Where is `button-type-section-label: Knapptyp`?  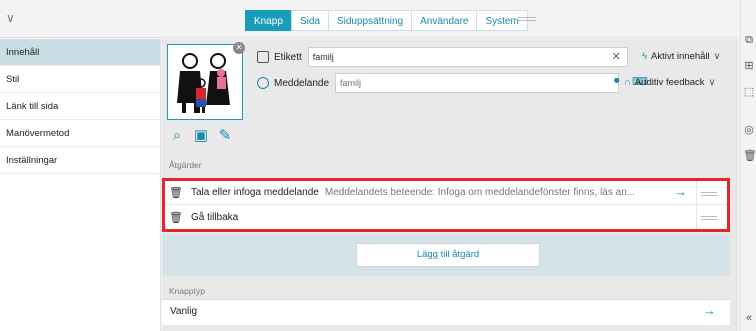 button-type-section-label: Knapptyp is located at coordinates (187, 291).